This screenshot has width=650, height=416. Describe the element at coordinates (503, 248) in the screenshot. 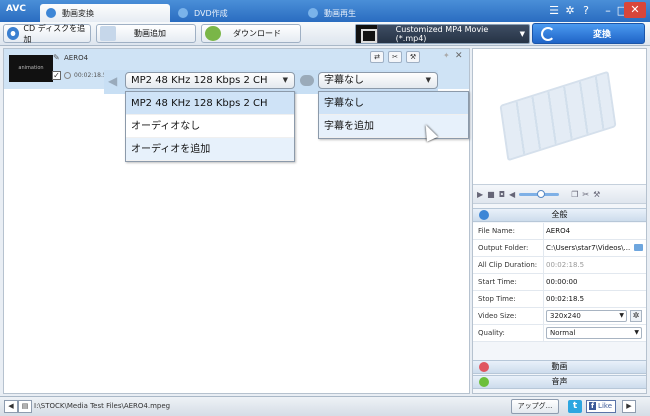

I see `prop-label: Output Folder:` at that location.